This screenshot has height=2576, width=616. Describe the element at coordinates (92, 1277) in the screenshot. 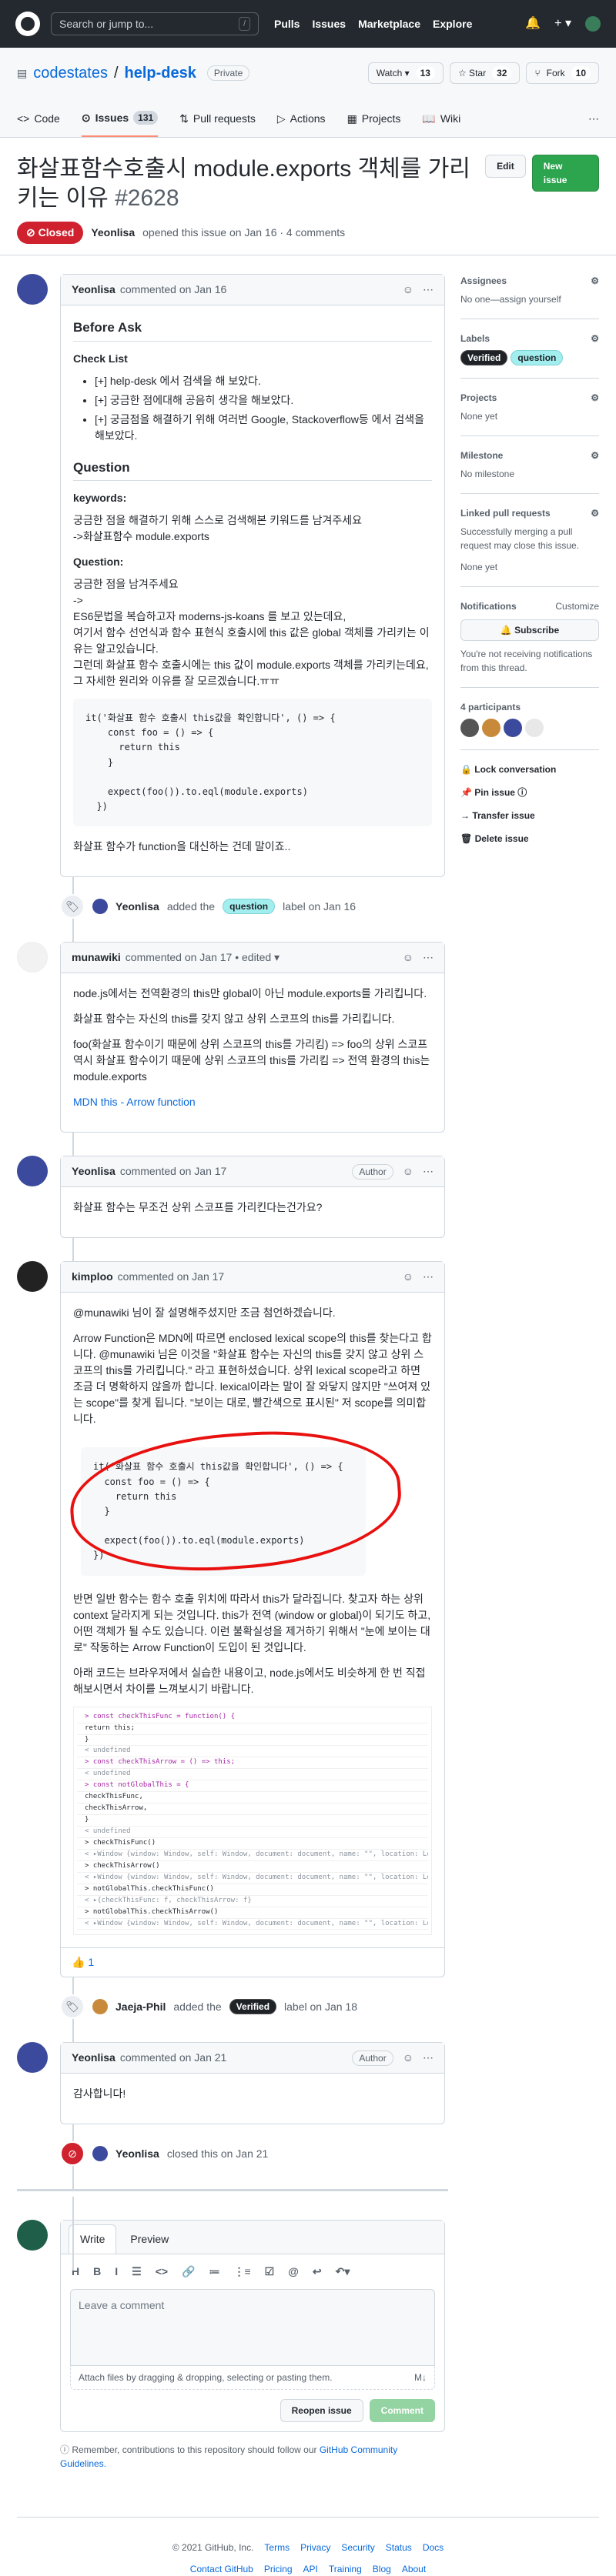

I see `comment-author: kimploo` at that location.